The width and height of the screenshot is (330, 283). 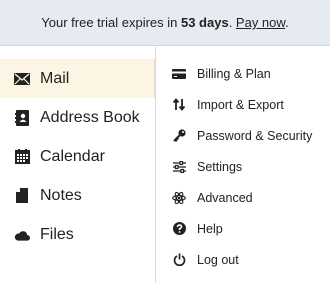 I want to click on menu-item-advanced: Advanced, so click(x=243, y=197).